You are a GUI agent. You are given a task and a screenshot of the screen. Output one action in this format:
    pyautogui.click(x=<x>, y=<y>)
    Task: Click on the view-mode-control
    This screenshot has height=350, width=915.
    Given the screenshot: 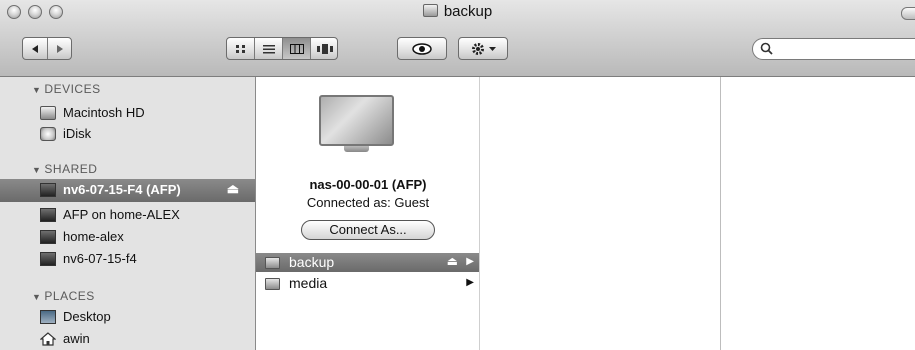 What is the action you would take?
    pyautogui.click(x=282, y=48)
    